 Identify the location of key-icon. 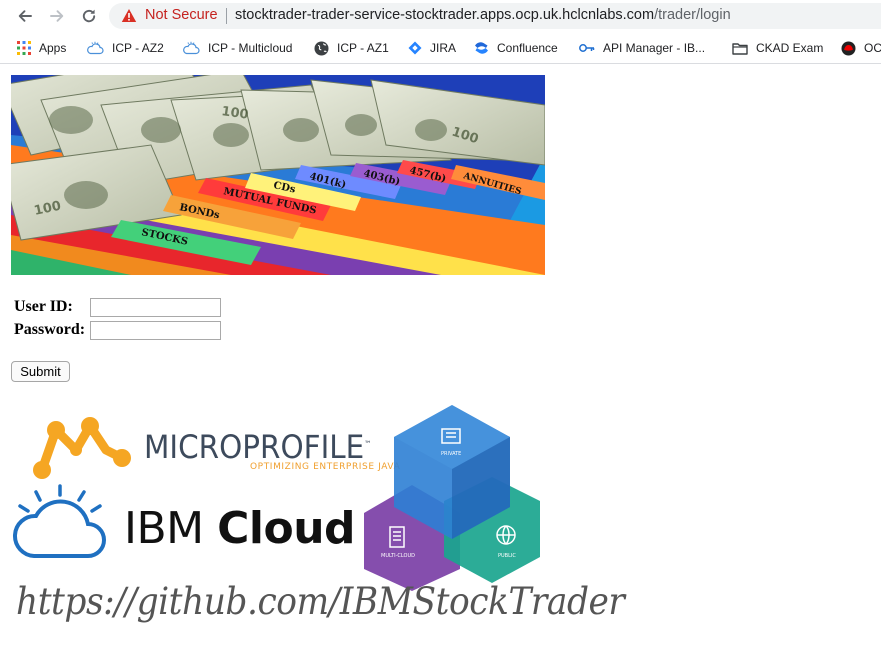
(587, 48).